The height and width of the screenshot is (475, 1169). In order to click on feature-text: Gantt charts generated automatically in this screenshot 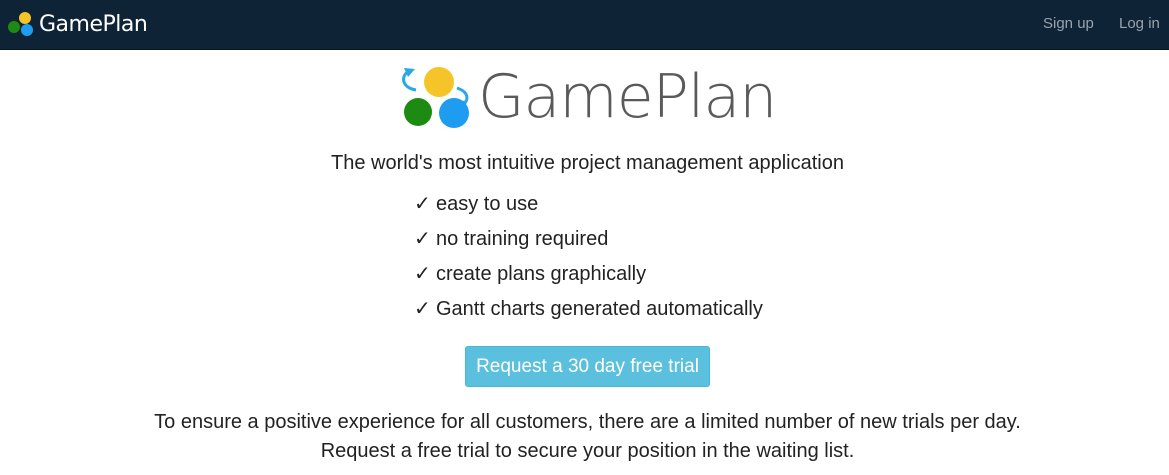, I will do `click(599, 309)`.